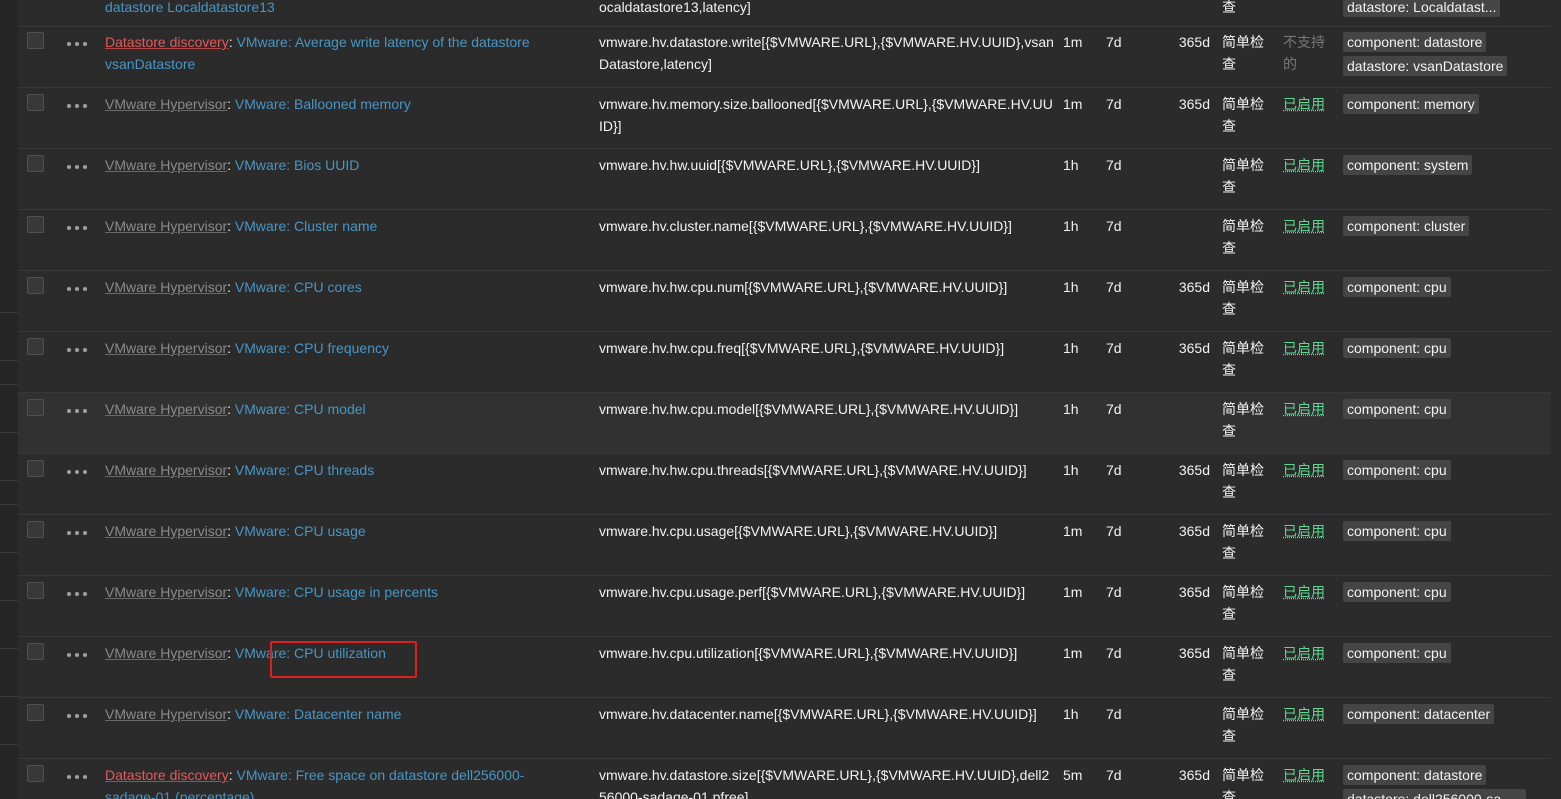  Describe the element at coordinates (298, 287) in the screenshot. I see `item-name-link: VMware: CPU cores` at that location.